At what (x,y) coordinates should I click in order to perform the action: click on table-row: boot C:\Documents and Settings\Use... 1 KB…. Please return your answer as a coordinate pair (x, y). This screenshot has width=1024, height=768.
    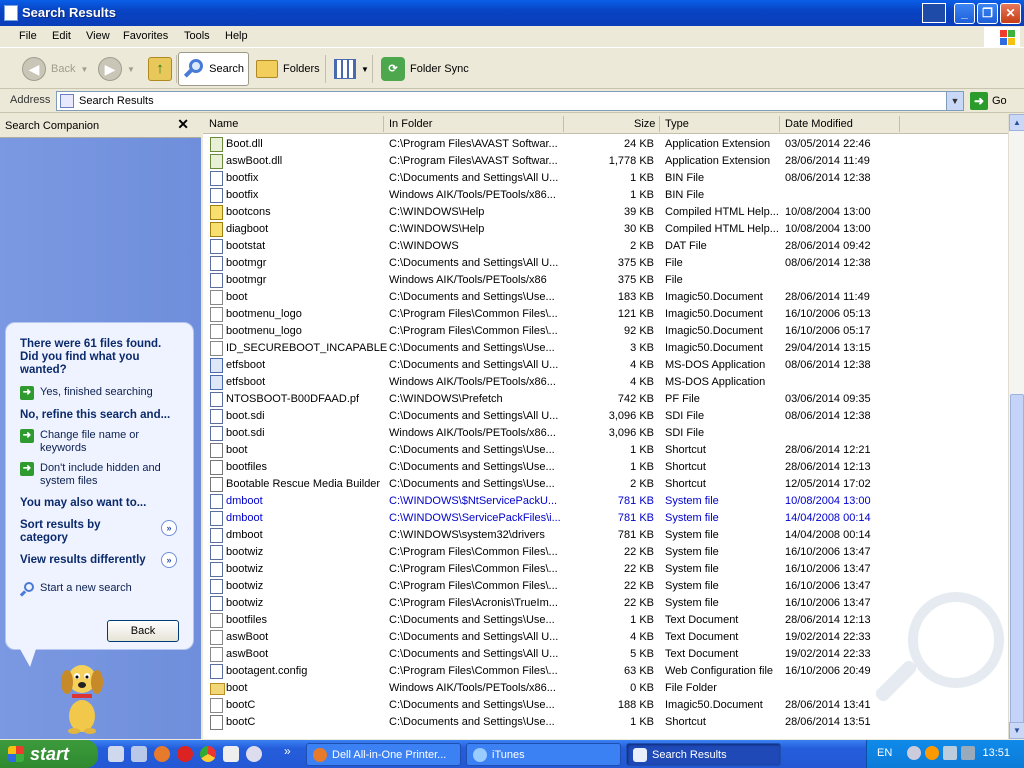
    Looking at the image, I should click on (605, 450).